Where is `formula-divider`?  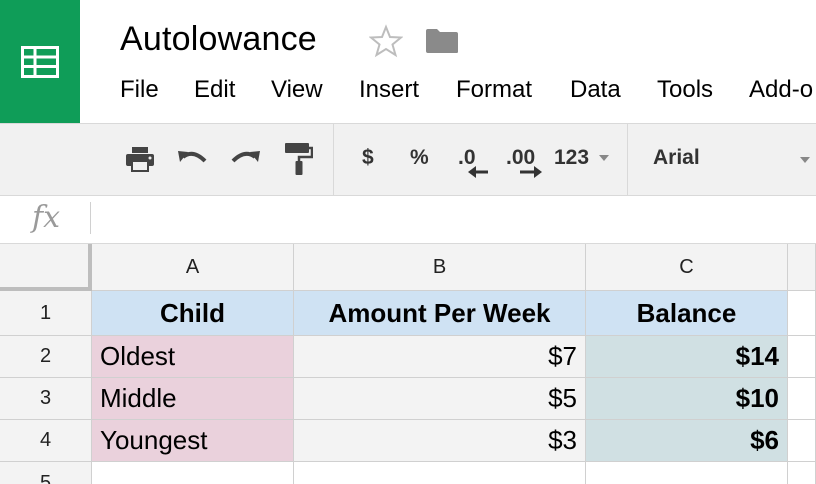
formula-divider is located at coordinates (90, 218).